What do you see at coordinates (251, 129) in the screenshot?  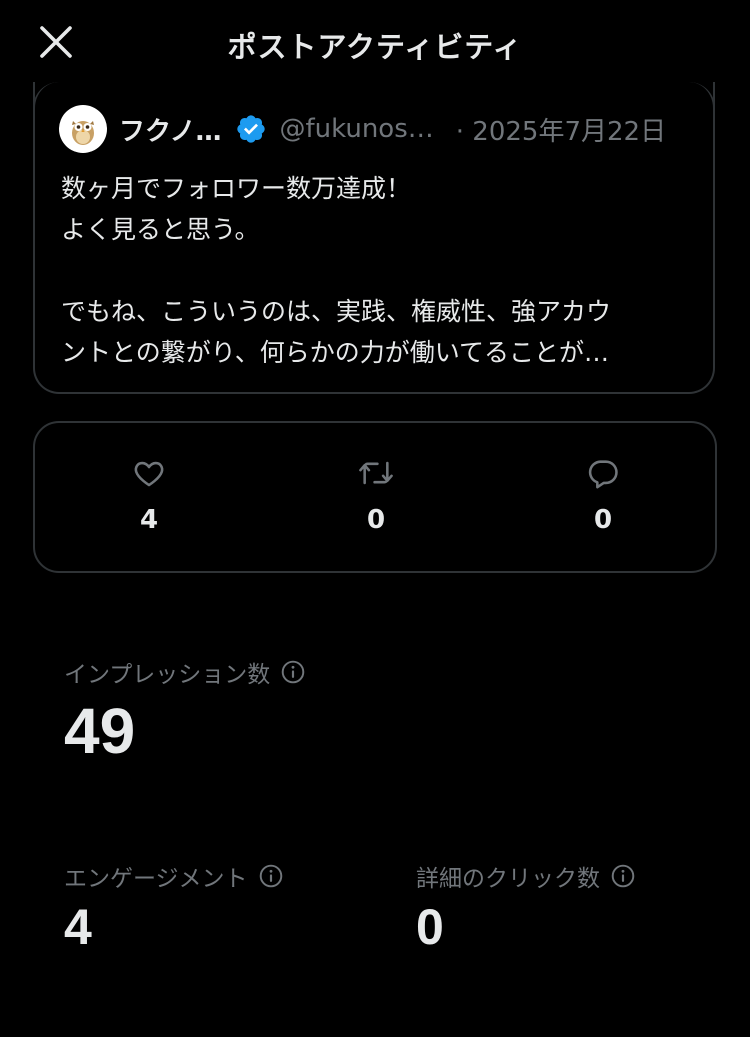 I see `verified-badge-icon` at bounding box center [251, 129].